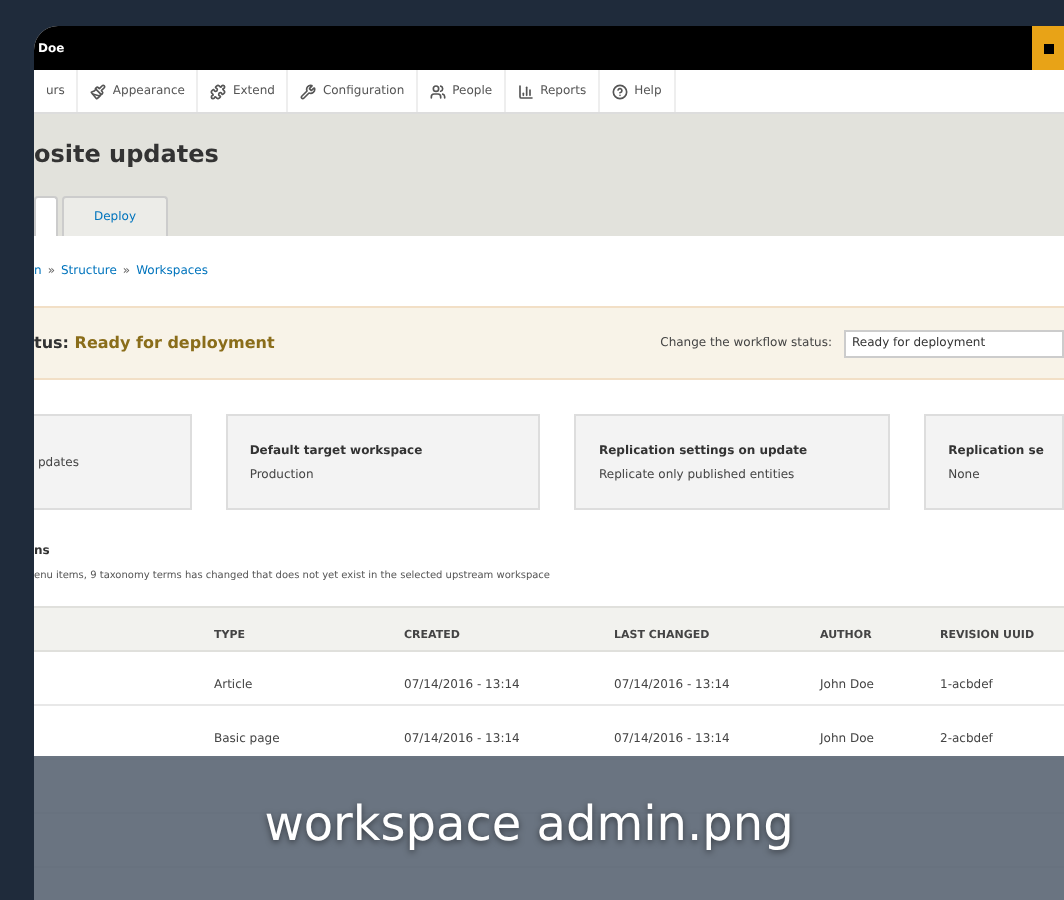 Image resolution: width=1064 pixels, height=900 pixels. I want to click on help-icon, so click(620, 91).